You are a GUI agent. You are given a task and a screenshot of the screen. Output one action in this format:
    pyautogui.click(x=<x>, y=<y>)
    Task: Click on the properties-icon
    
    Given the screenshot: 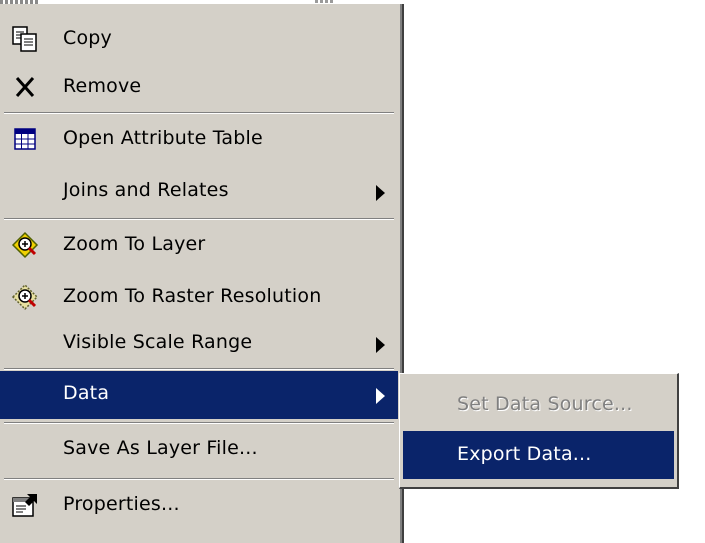 What is the action you would take?
    pyautogui.click(x=25, y=505)
    